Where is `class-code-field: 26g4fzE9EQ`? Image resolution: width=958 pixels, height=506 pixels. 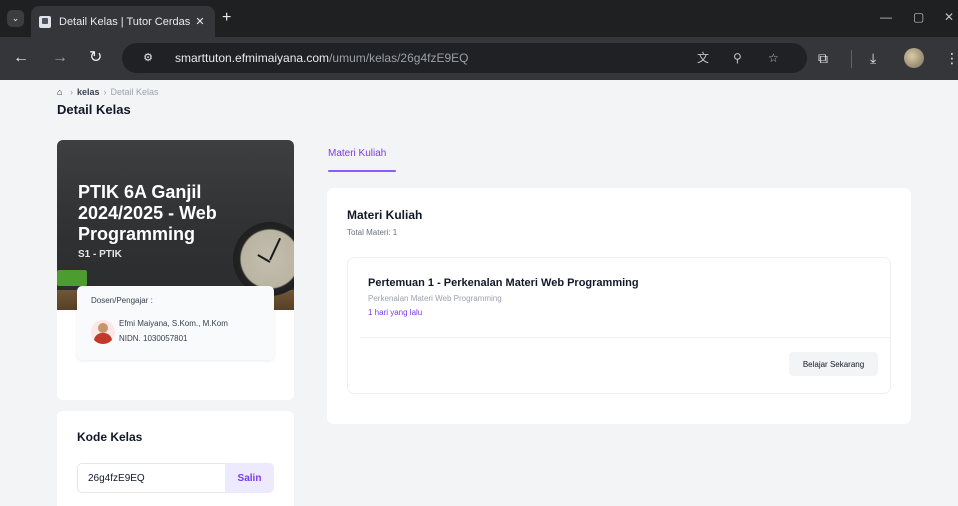
class-code-field: 26g4fzE9EQ is located at coordinates (151, 478).